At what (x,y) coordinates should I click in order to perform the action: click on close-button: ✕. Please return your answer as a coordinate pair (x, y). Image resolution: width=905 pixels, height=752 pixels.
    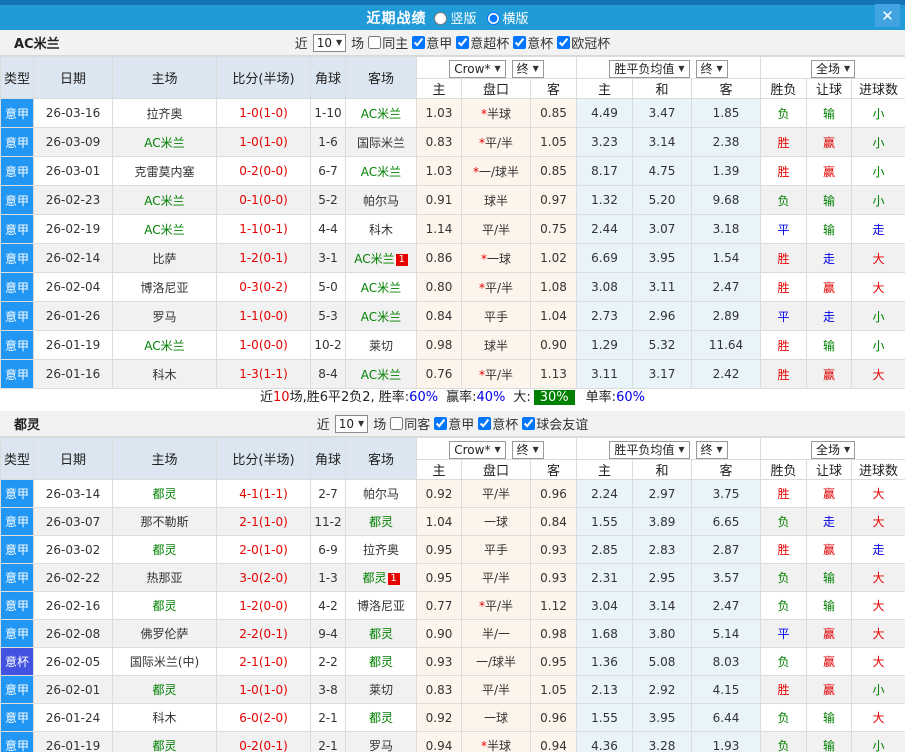
    Looking at the image, I should click on (887, 15).